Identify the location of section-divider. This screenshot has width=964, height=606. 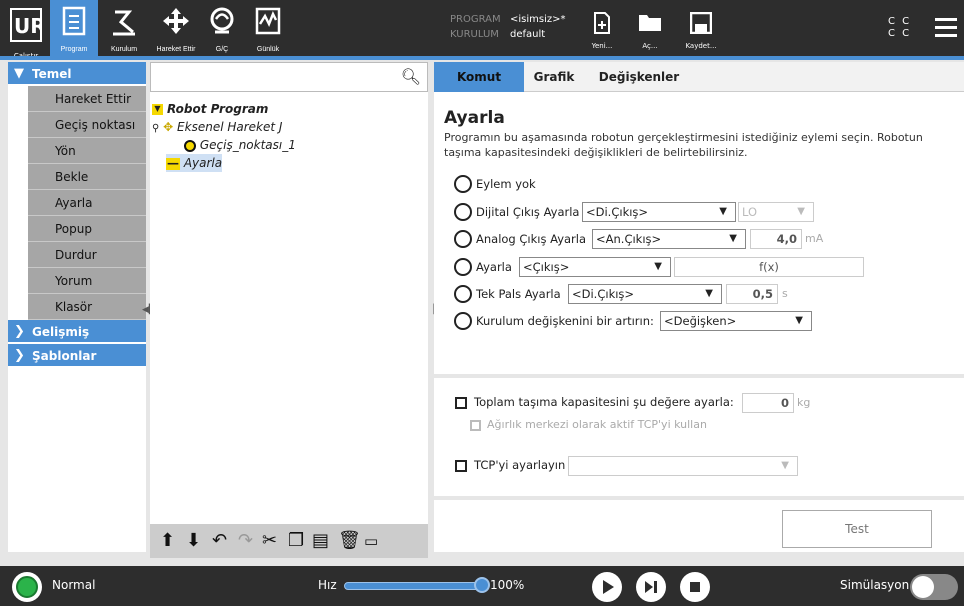
(699, 498).